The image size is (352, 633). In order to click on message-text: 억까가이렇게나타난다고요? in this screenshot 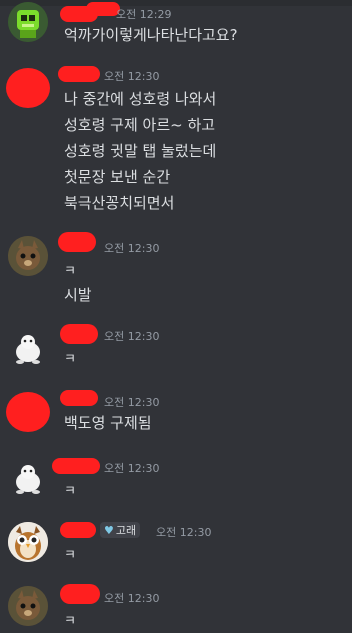, I will do `click(151, 35)`.